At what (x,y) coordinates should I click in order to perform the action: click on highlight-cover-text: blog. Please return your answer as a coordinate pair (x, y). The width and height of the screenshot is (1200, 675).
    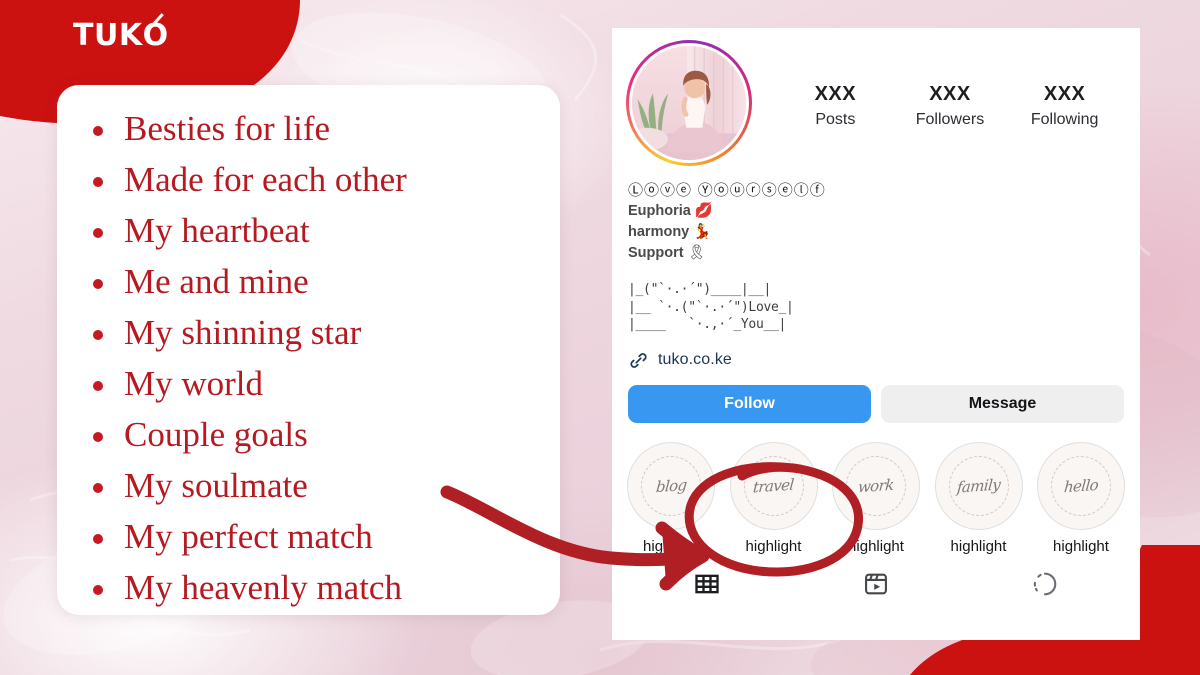
    Looking at the image, I should click on (671, 485).